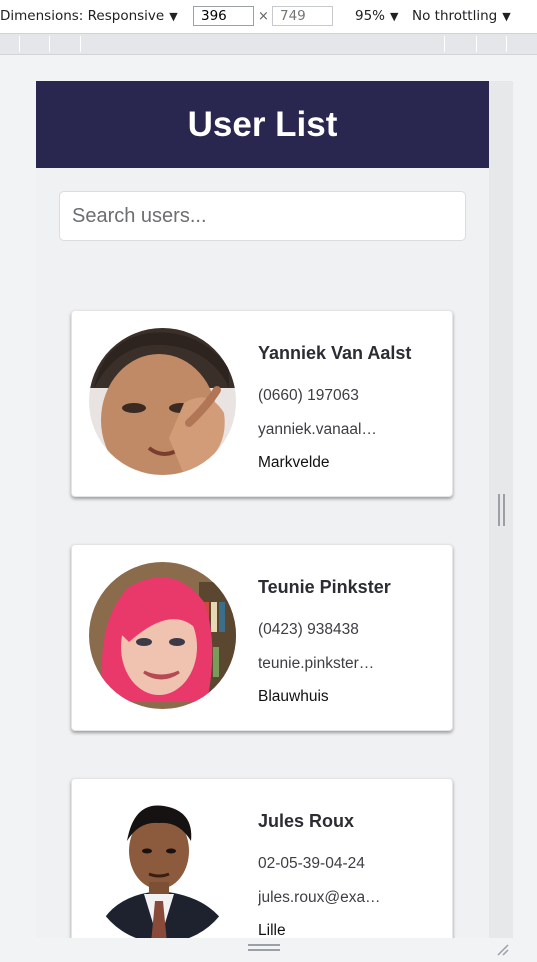 Image resolution: width=537 pixels, height=962 pixels. I want to click on user-name: Yanniek Van Aalst, so click(335, 353).